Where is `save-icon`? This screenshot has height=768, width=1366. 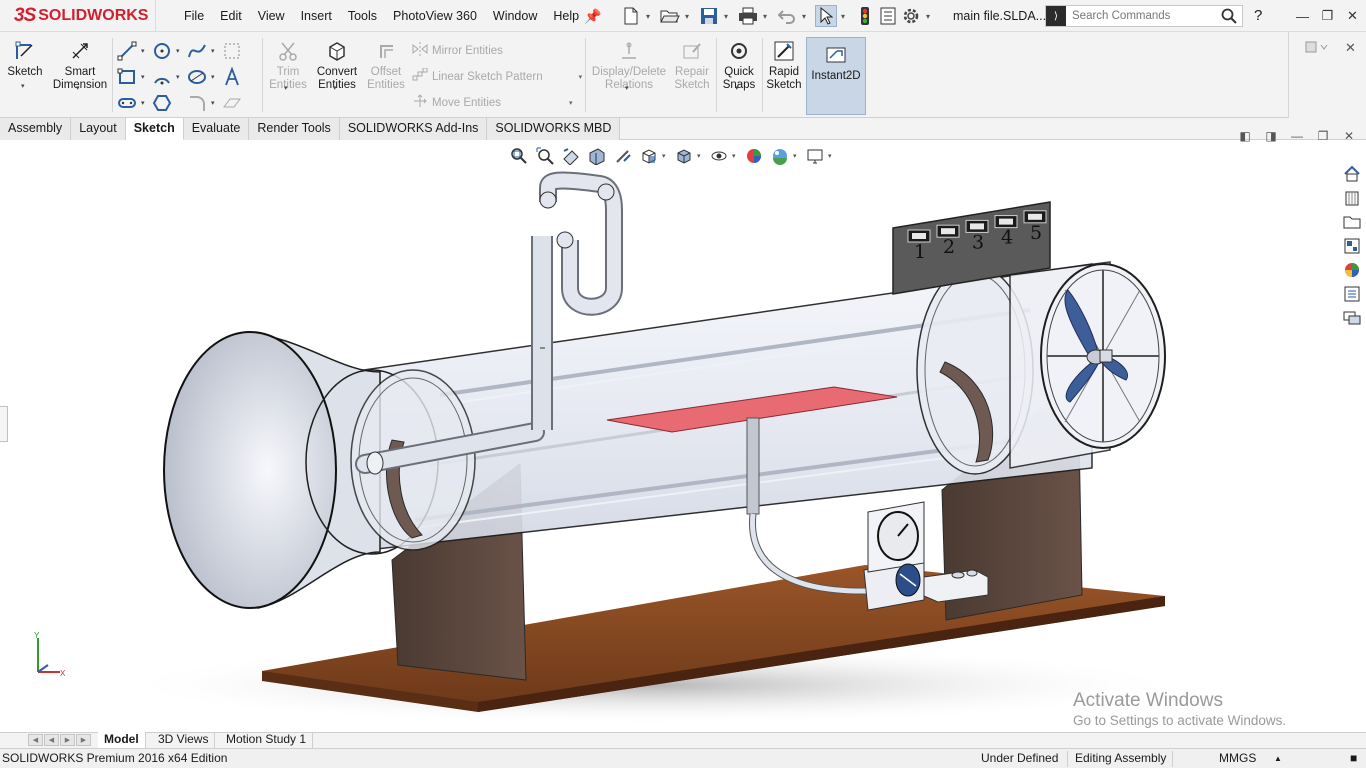
save-icon is located at coordinates (709, 16).